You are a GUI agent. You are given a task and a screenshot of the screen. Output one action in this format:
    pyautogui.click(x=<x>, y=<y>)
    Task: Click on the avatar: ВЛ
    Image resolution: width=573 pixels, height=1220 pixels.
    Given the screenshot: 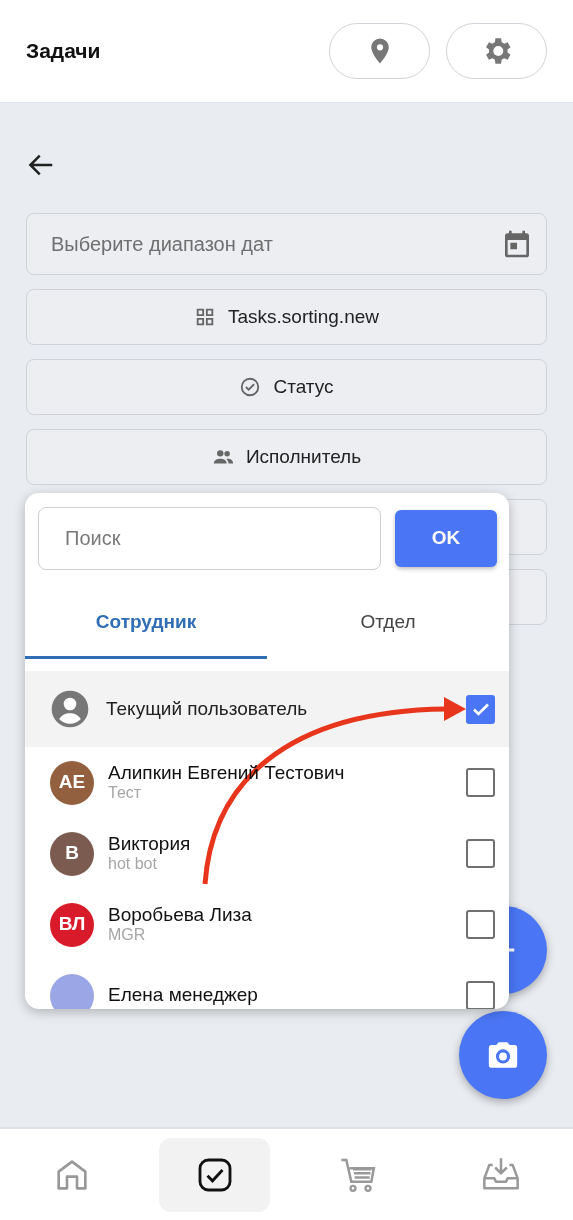 What is the action you would take?
    pyautogui.click(x=72, y=924)
    